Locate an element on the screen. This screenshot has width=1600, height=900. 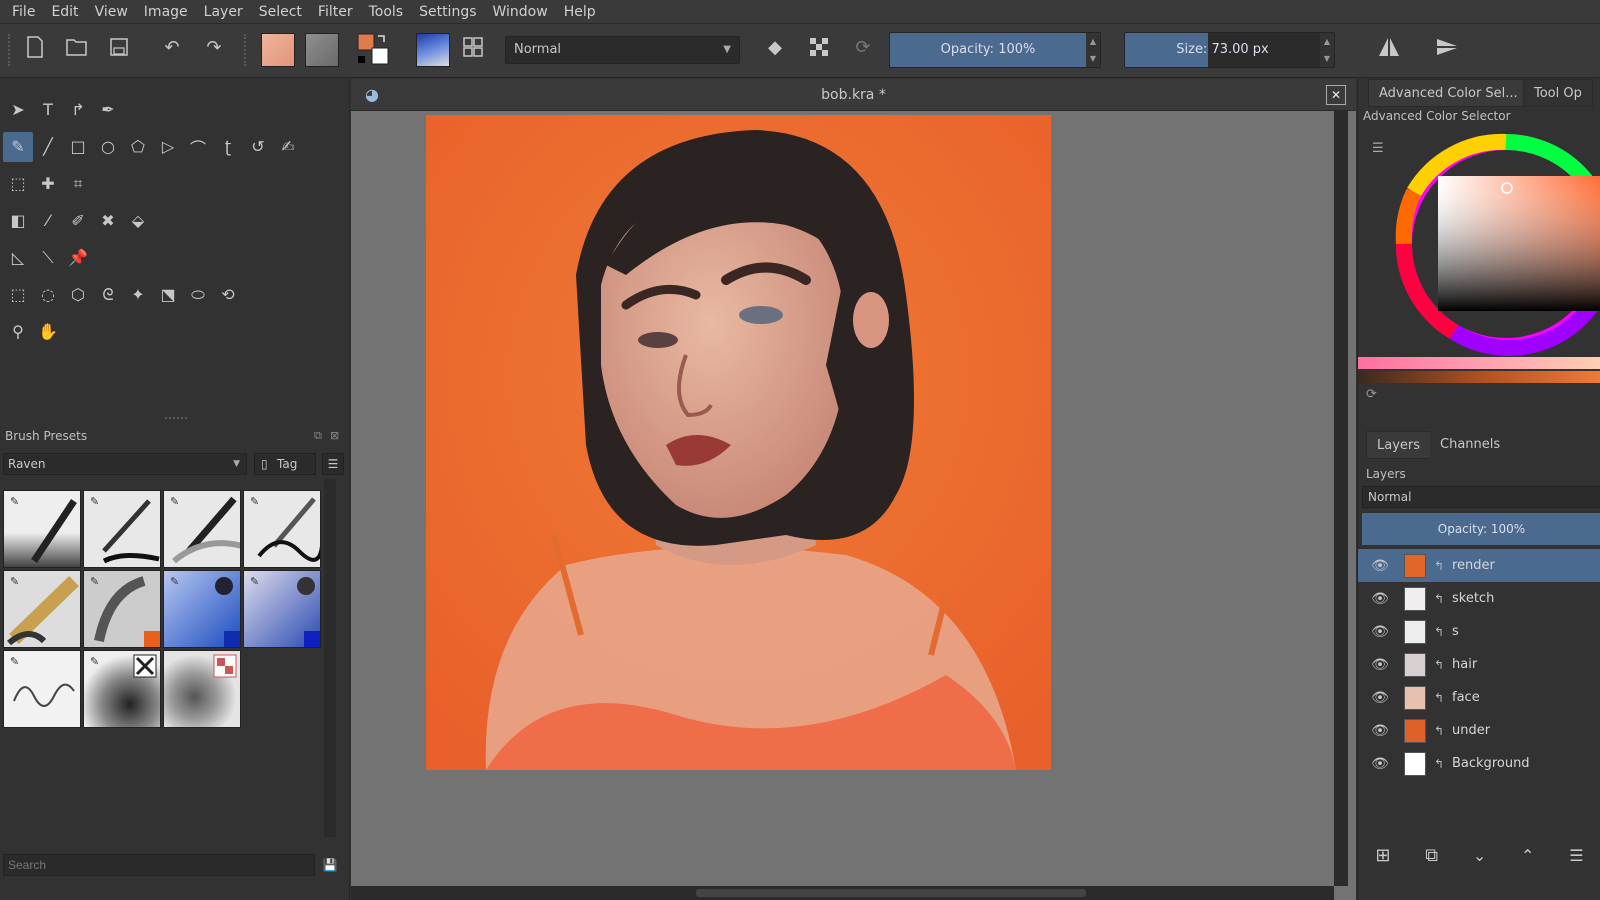
value-slider is located at coordinates (1479, 377).